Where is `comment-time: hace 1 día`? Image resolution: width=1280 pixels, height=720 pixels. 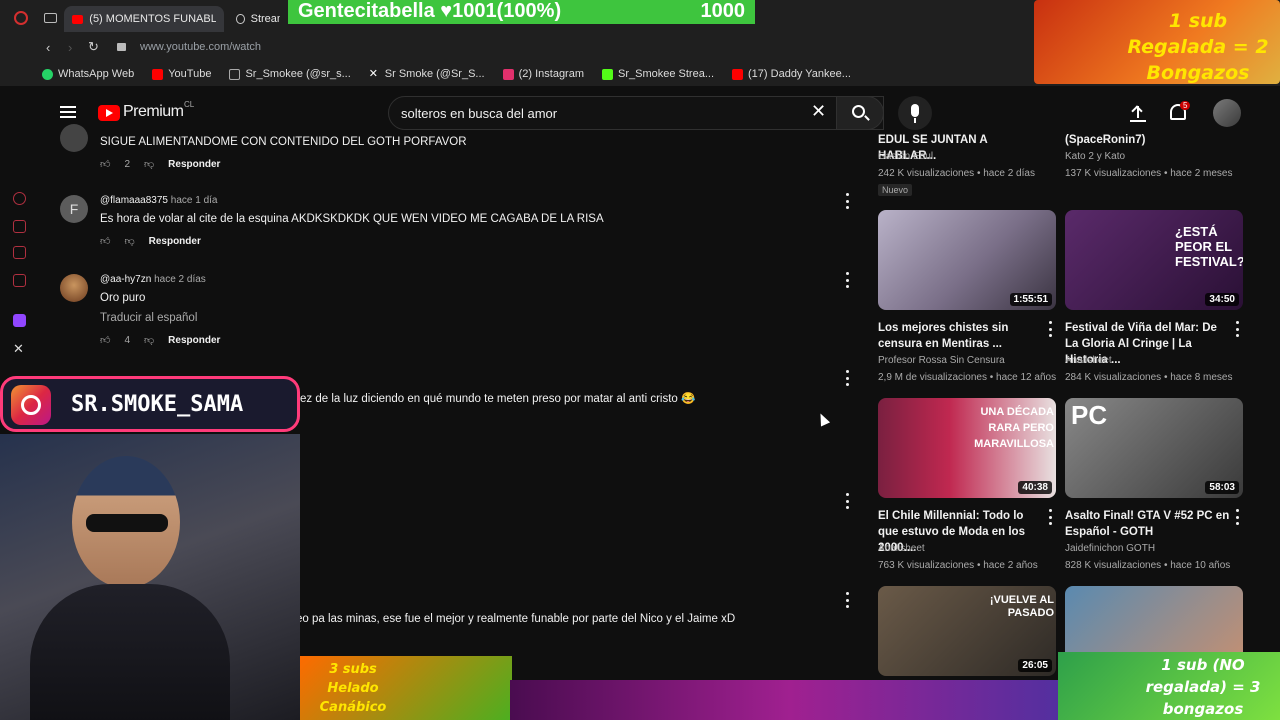 comment-time: hace 1 día is located at coordinates (194, 200).